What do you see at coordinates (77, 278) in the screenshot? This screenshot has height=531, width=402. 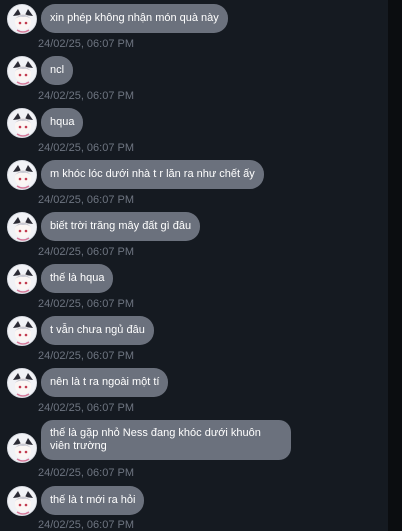 I see `message-bubble: thế là hqua` at bounding box center [77, 278].